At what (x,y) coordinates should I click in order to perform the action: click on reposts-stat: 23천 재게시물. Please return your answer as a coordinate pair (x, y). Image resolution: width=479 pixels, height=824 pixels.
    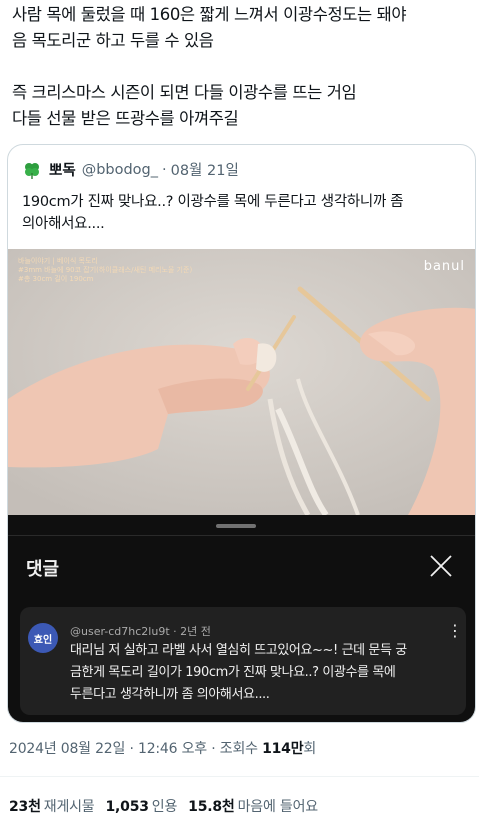
    Looking at the image, I should click on (52, 806).